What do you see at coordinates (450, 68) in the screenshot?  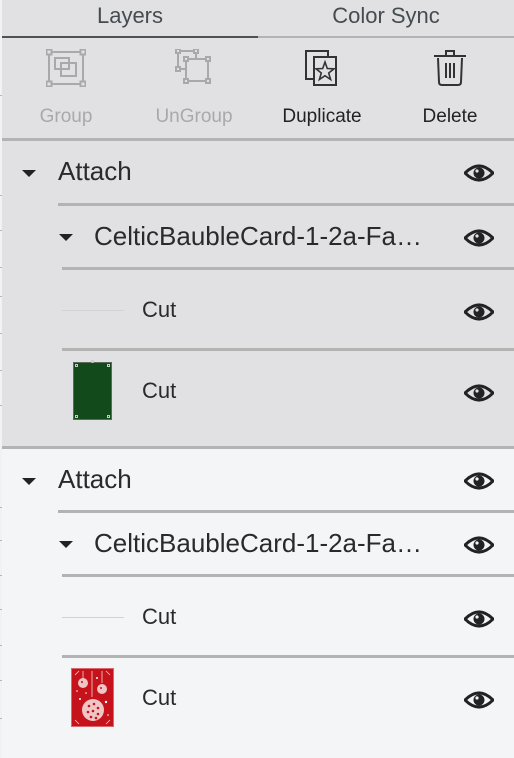 I see `trash-icon` at bounding box center [450, 68].